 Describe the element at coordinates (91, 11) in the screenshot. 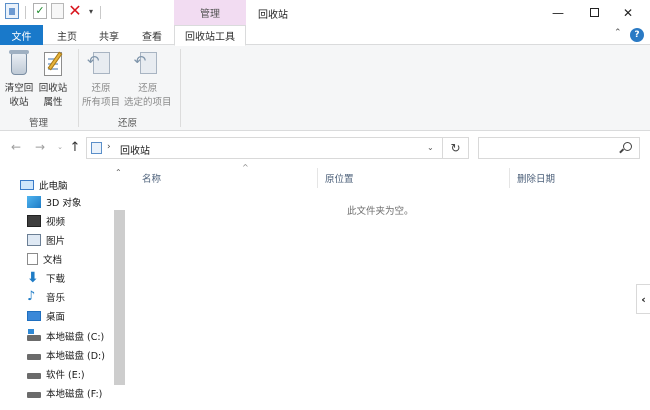

I see `quick-access-dropdown-icon: ▾` at that location.